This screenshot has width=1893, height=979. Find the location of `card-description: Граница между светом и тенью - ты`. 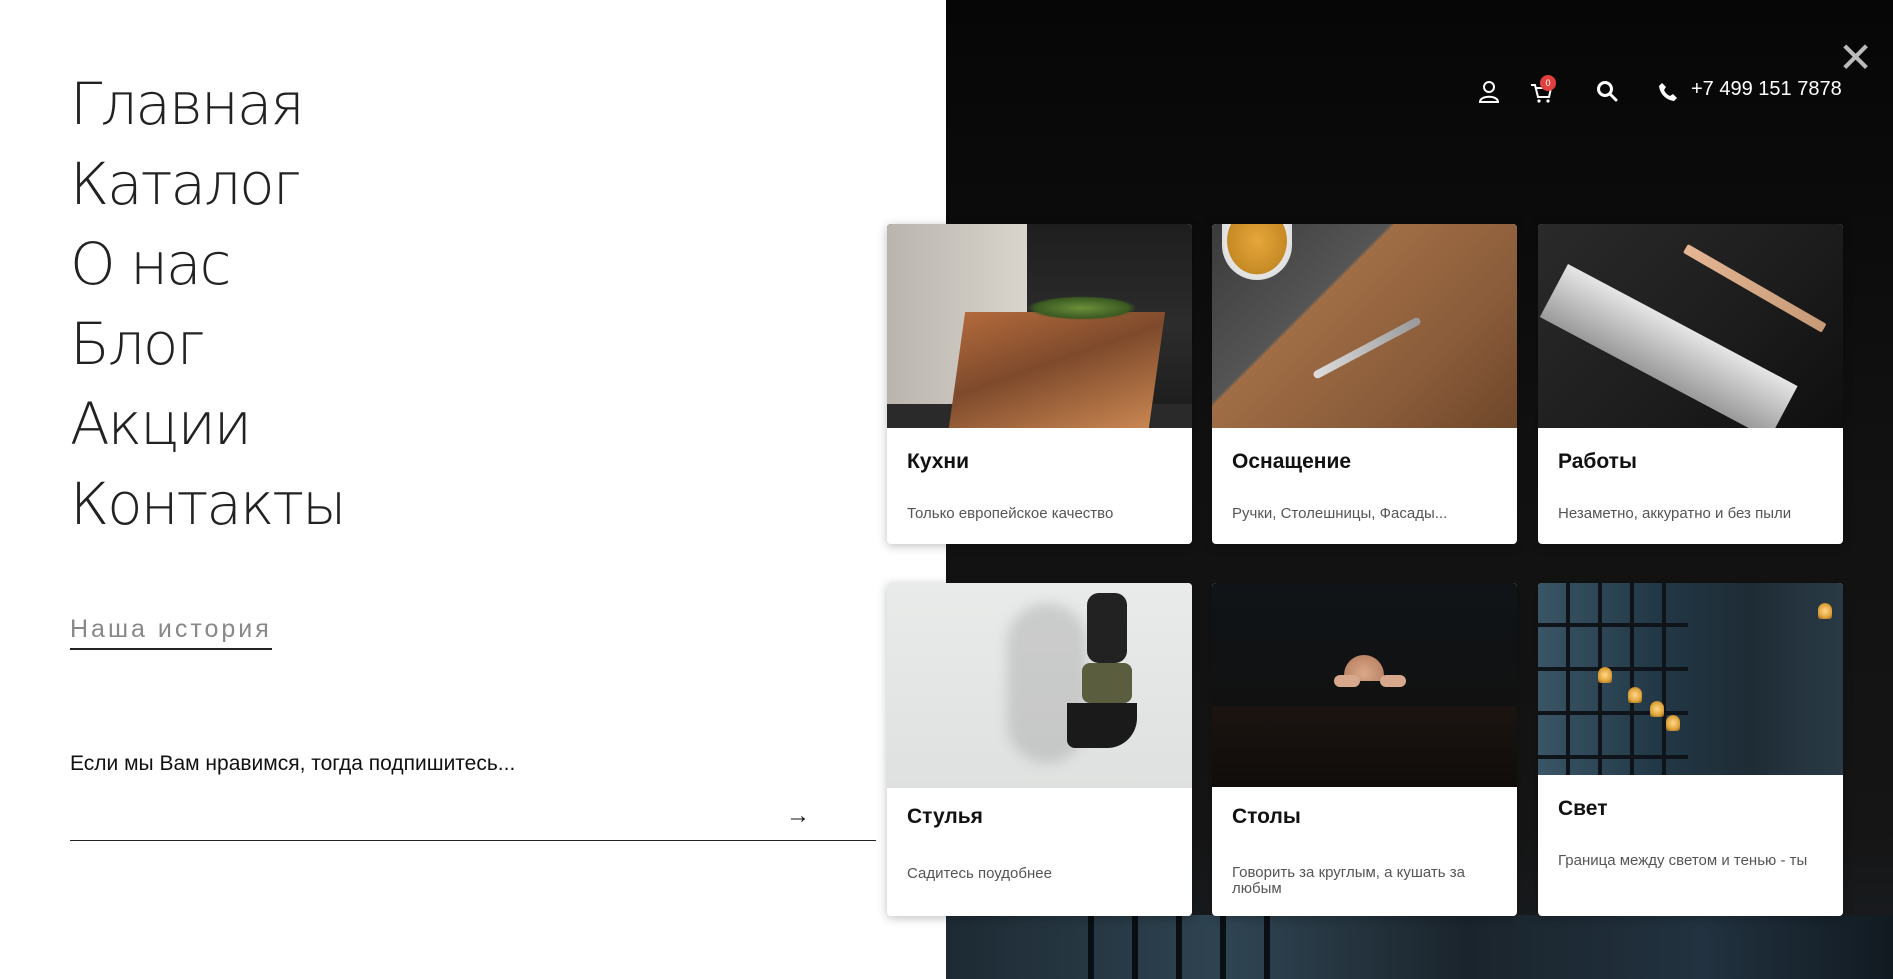

card-description: Граница между светом и тенью - ты is located at coordinates (1683, 860).